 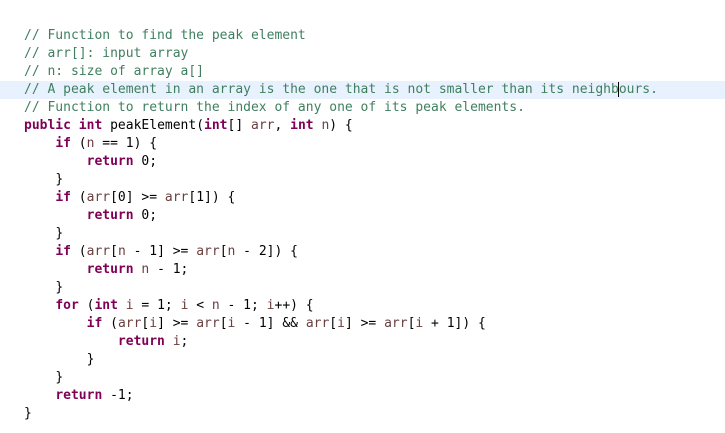 What do you see at coordinates (67, 305) in the screenshot?
I see `keyword-token: for` at bounding box center [67, 305].